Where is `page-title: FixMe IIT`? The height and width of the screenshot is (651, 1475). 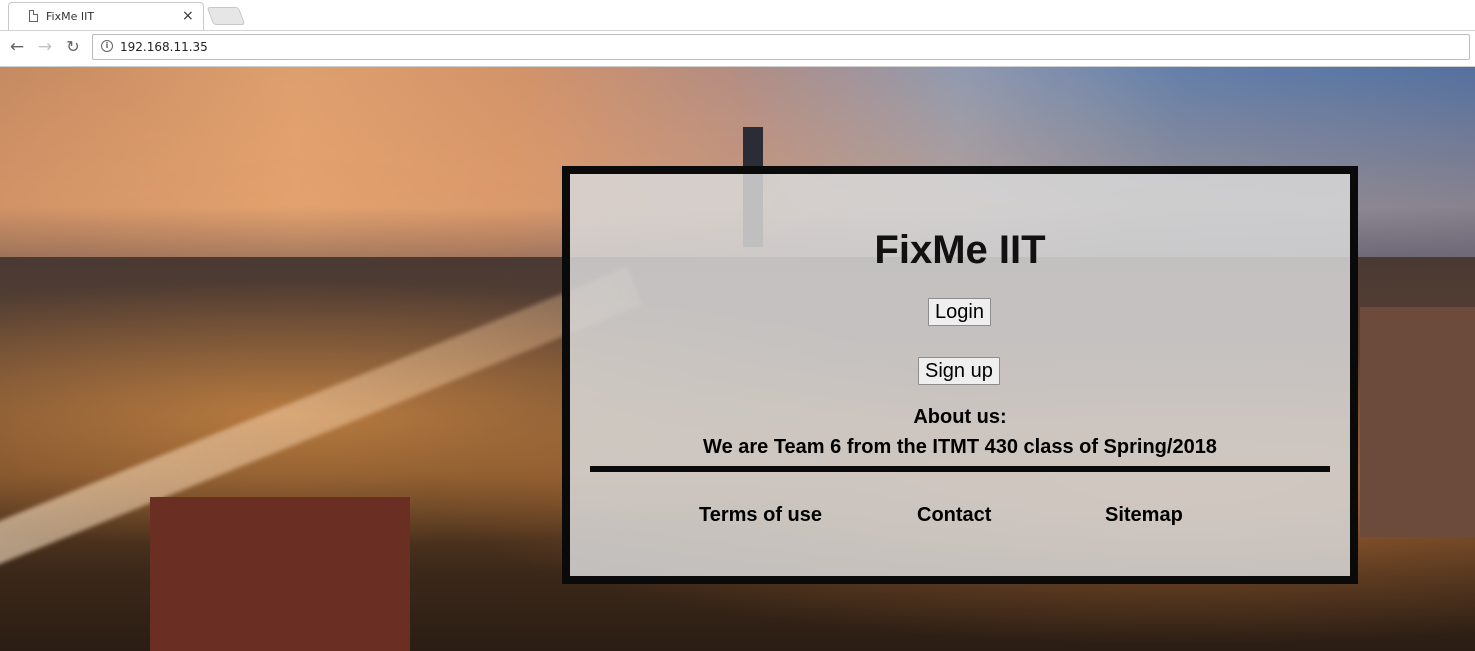
page-title: FixMe IIT is located at coordinates (960, 250).